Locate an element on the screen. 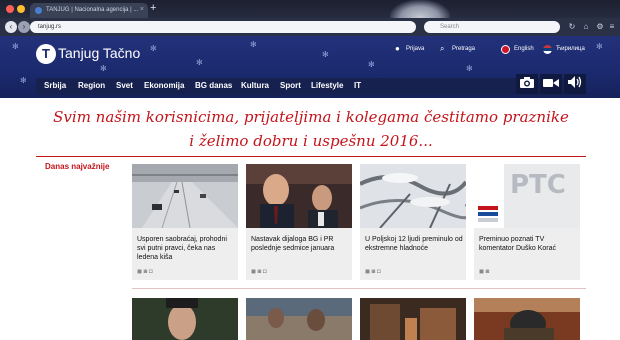  uk-flag-icon is located at coordinates (505, 49).